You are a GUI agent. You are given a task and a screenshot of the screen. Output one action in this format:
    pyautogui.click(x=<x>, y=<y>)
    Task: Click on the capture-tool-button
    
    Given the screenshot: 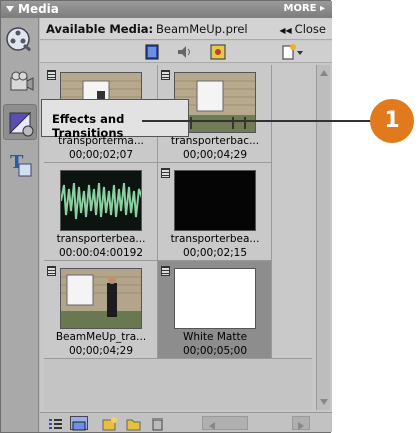 What is the action you would take?
    pyautogui.click(x=20, y=82)
    